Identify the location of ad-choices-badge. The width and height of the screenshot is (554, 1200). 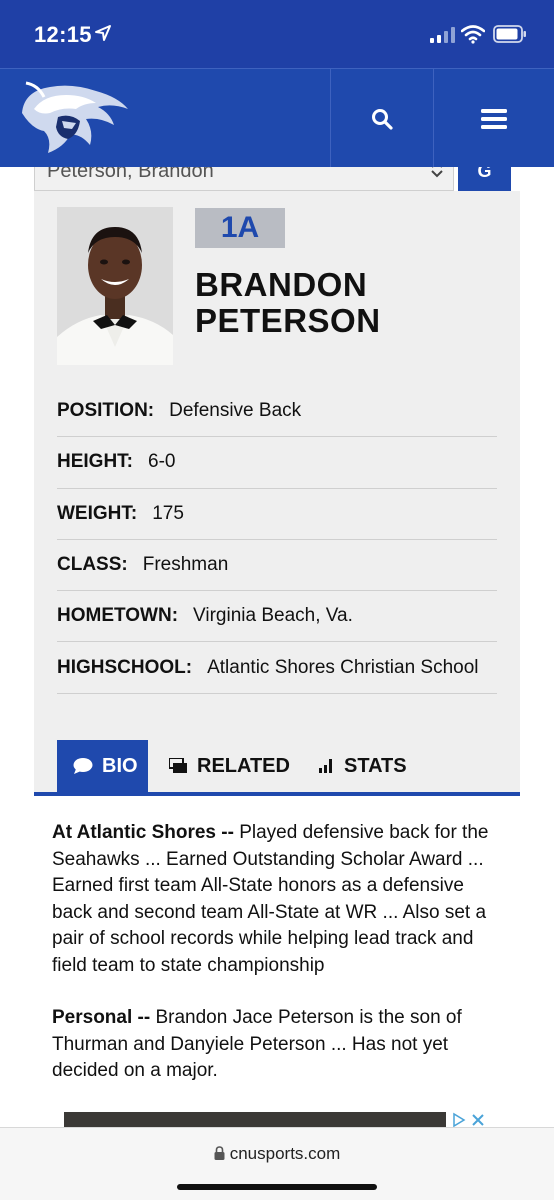
(468, 1120).